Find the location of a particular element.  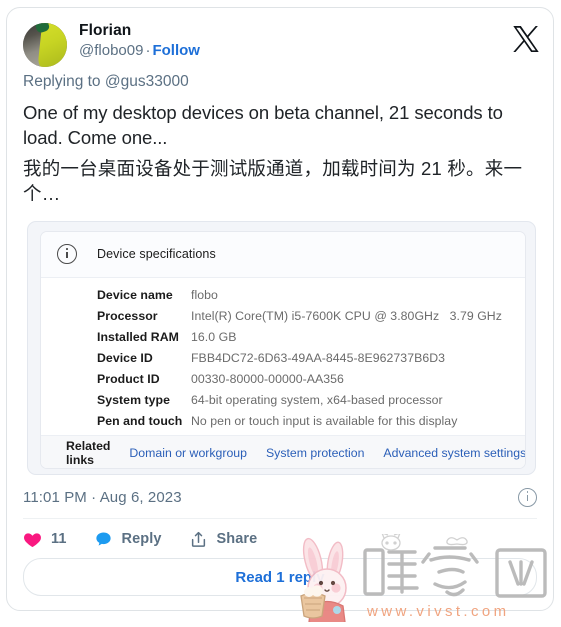

spec-row: Product ID 00330-80000-00000-AA356 is located at coordinates (283, 382).